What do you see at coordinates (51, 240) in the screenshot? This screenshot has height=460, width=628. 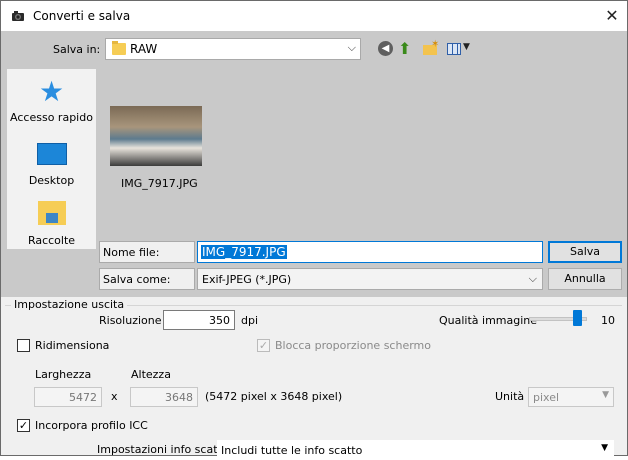 I see `place-label: Raccolte` at bounding box center [51, 240].